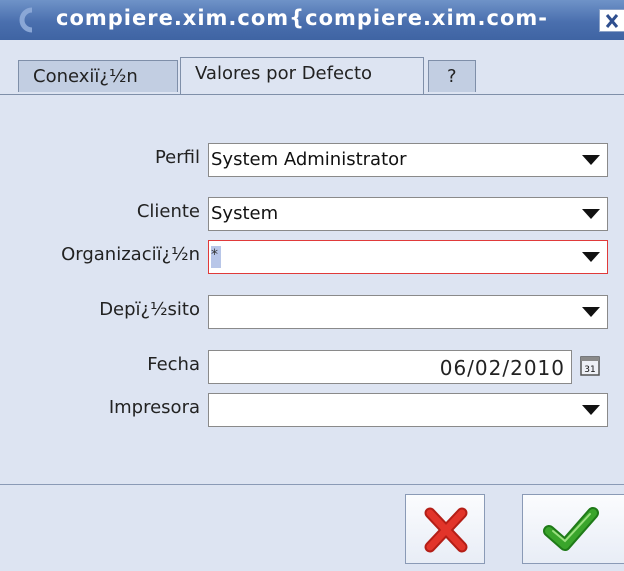  I want to click on impresora-row: Impresora, so click(312, 410).